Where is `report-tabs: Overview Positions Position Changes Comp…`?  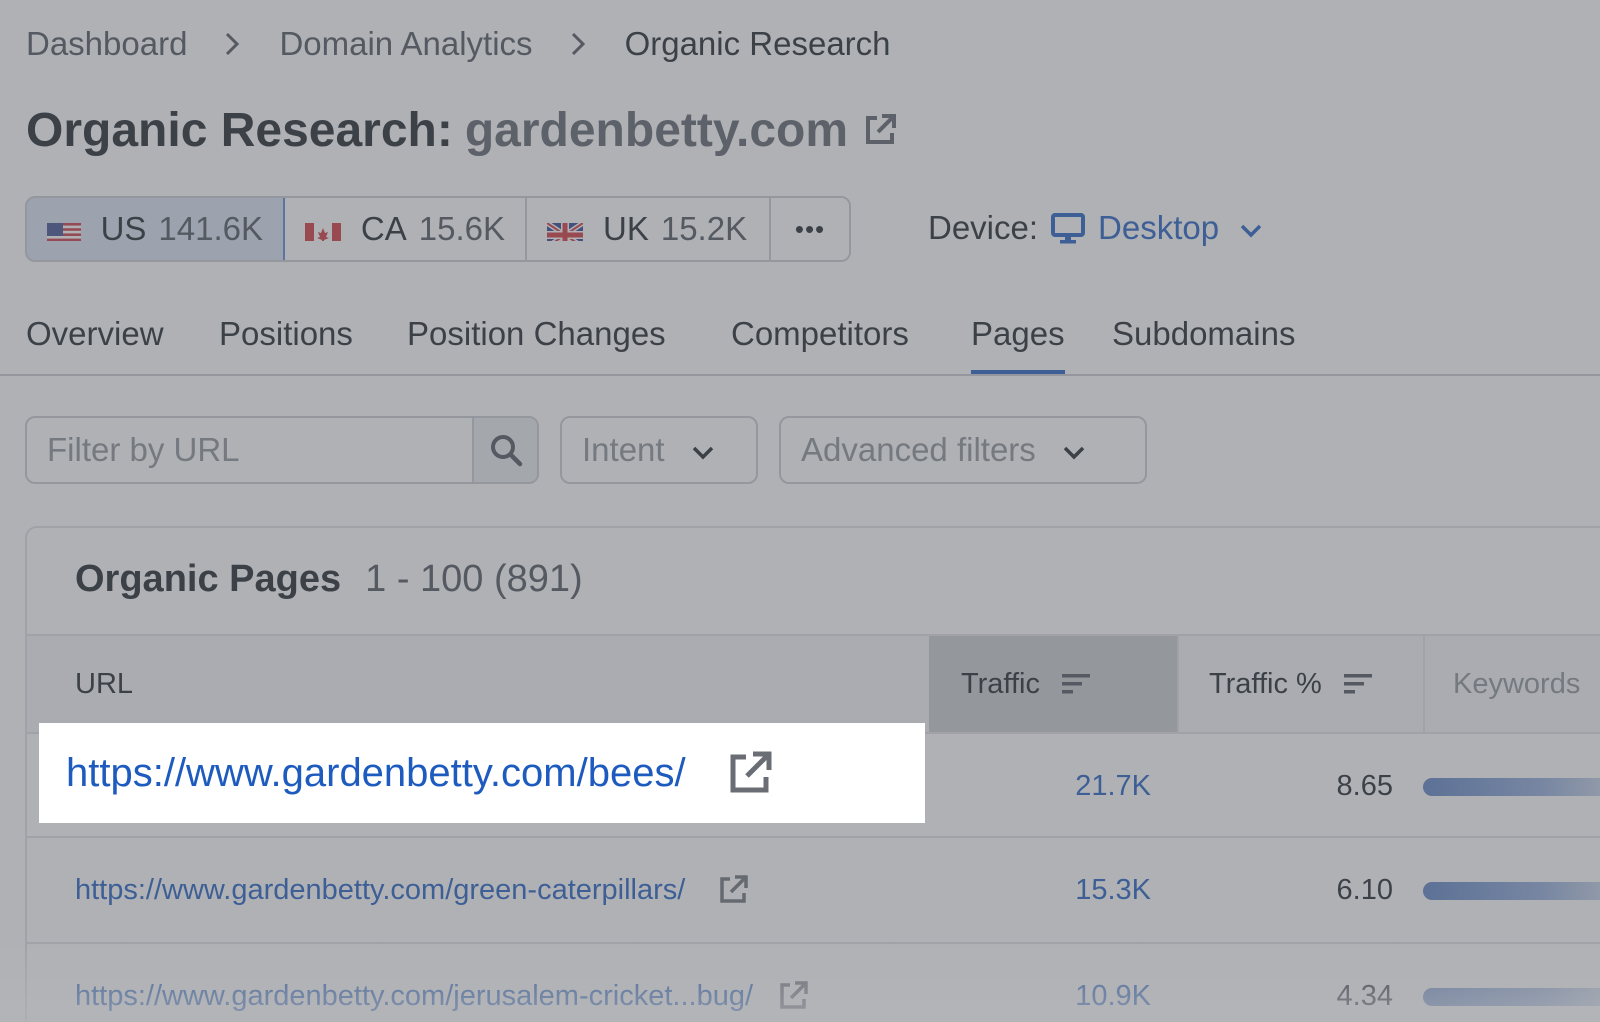 report-tabs: Overview Positions Position Changes Comp… is located at coordinates (800, 342).